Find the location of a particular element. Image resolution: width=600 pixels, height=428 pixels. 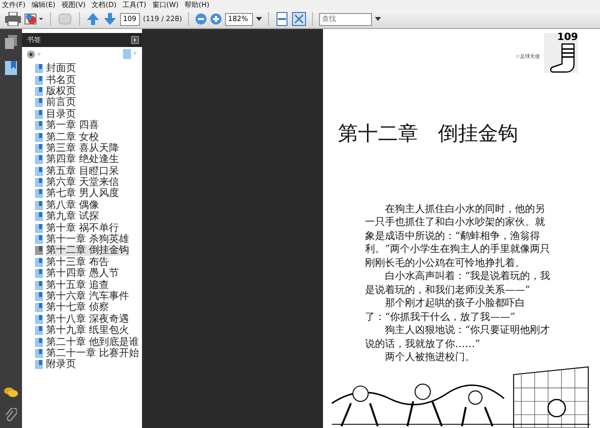

bookmark-item: 第五章 目瞪口呆 is located at coordinates (83, 171).